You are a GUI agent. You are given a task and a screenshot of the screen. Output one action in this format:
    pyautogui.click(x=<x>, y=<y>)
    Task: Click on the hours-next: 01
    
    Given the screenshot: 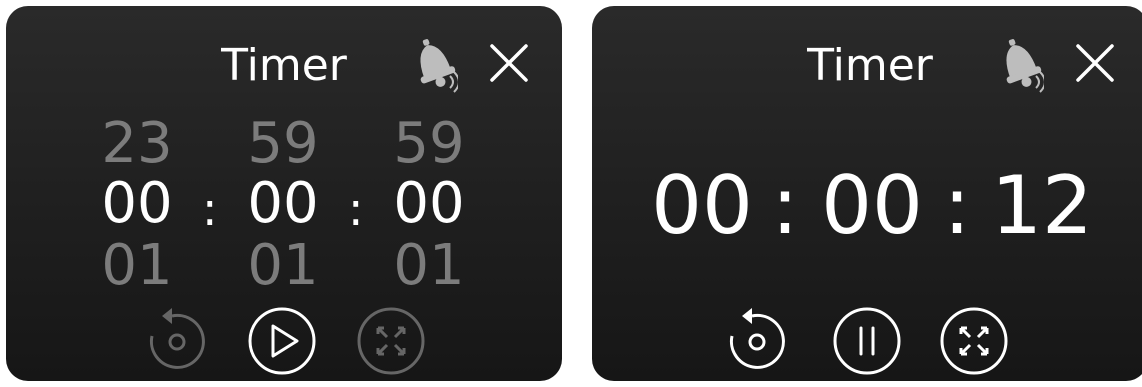 What is the action you would take?
    pyautogui.click(x=137, y=266)
    